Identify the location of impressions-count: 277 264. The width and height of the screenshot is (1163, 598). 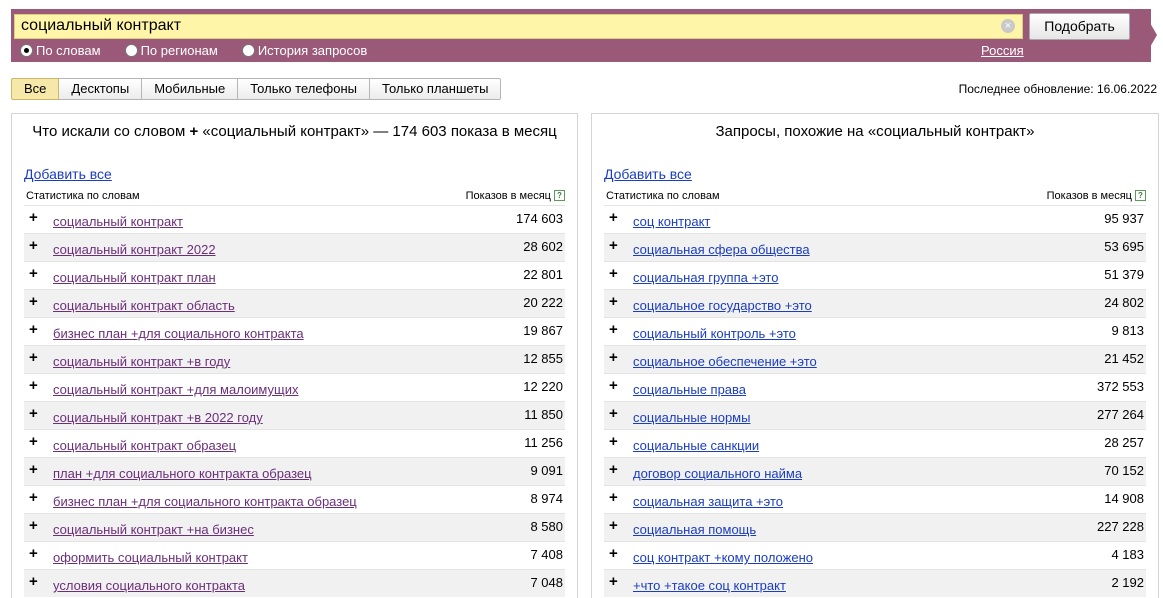
(1120, 414).